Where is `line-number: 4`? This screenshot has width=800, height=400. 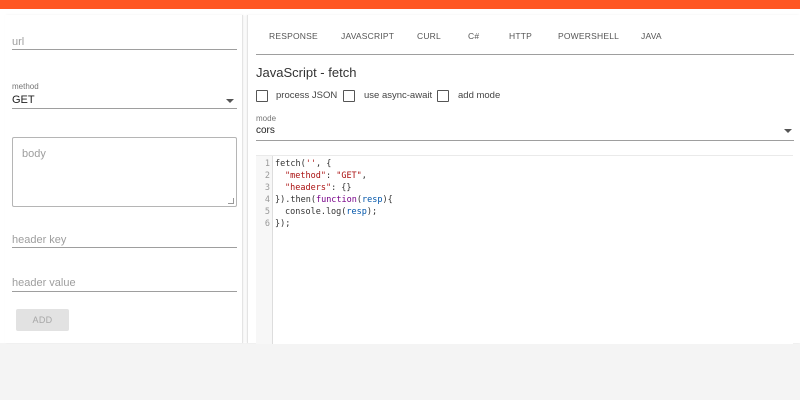
line-number: 4 is located at coordinates (267, 200).